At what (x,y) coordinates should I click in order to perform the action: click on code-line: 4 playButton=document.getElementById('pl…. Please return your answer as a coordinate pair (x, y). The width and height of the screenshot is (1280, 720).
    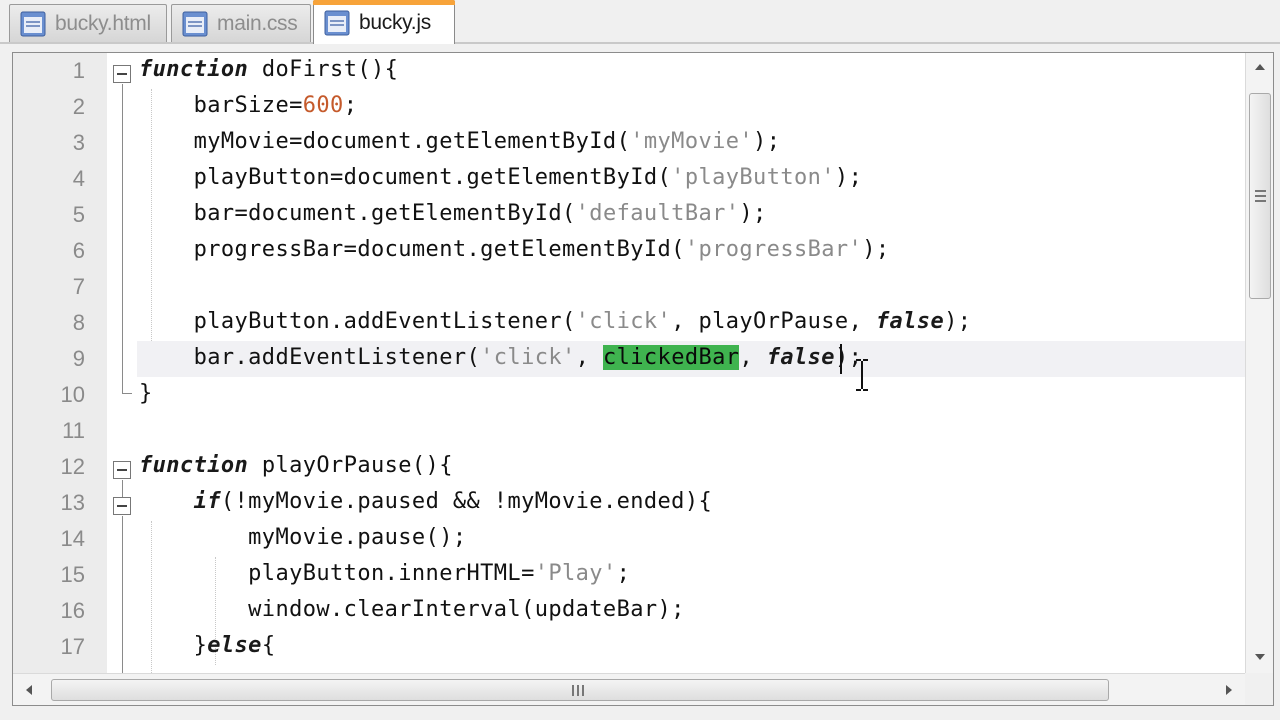
    Looking at the image, I should click on (629, 179).